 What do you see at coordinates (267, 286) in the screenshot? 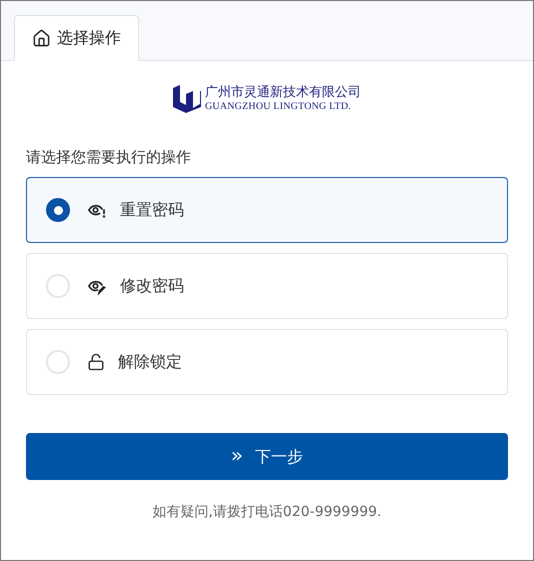
I see `option-card: 修改密码` at bounding box center [267, 286].